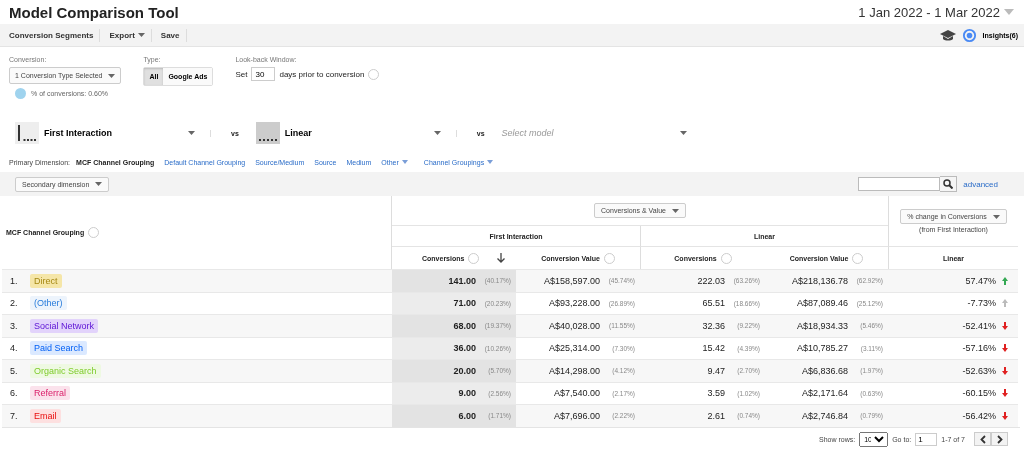  I want to click on table-cell: A$2,171.64, so click(824, 393).